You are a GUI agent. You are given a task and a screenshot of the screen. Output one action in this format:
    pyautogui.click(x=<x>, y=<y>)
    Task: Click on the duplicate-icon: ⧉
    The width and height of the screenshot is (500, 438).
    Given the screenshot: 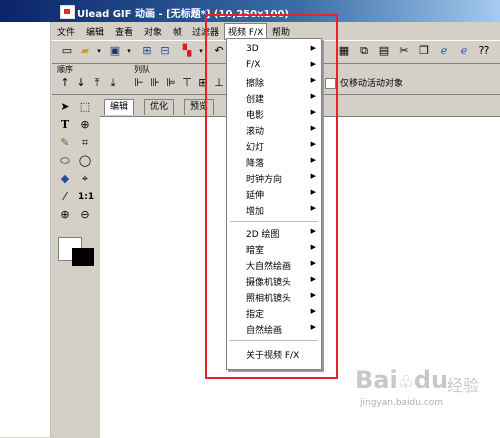 What is the action you would take?
    pyautogui.click(x=364, y=51)
    